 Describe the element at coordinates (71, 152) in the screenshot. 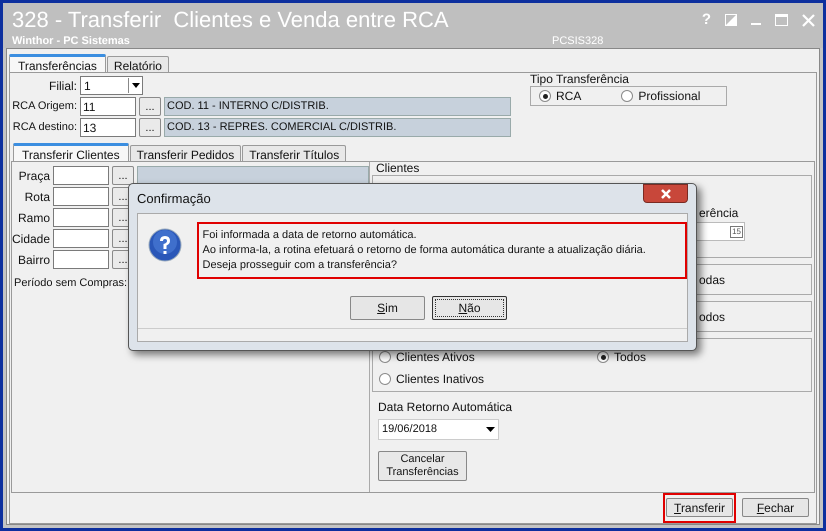

I see `tab: Transferir Clientes` at that location.